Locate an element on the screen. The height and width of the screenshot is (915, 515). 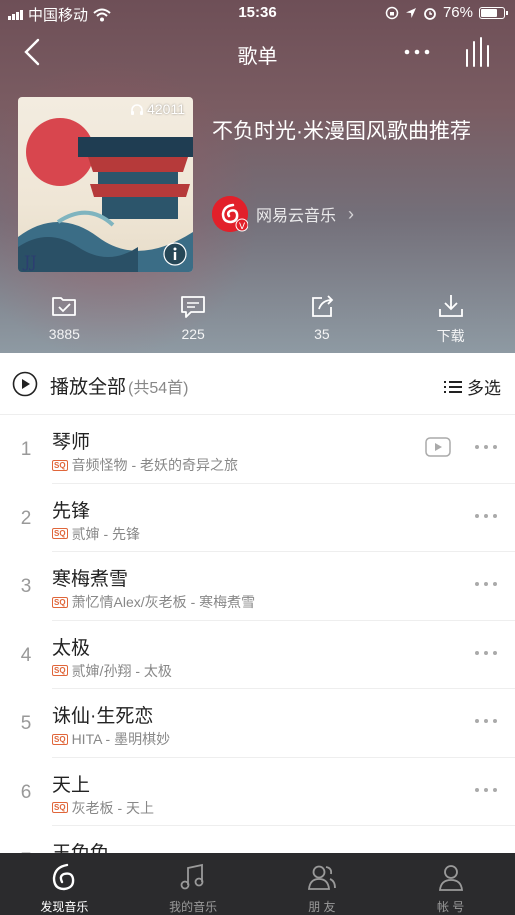
svg-text: V is located at coordinates (242, 227).